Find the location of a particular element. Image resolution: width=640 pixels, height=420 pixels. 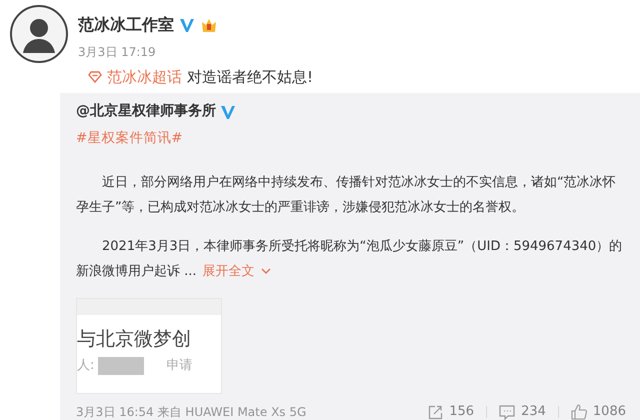

crown-badge-icon is located at coordinates (209, 25).